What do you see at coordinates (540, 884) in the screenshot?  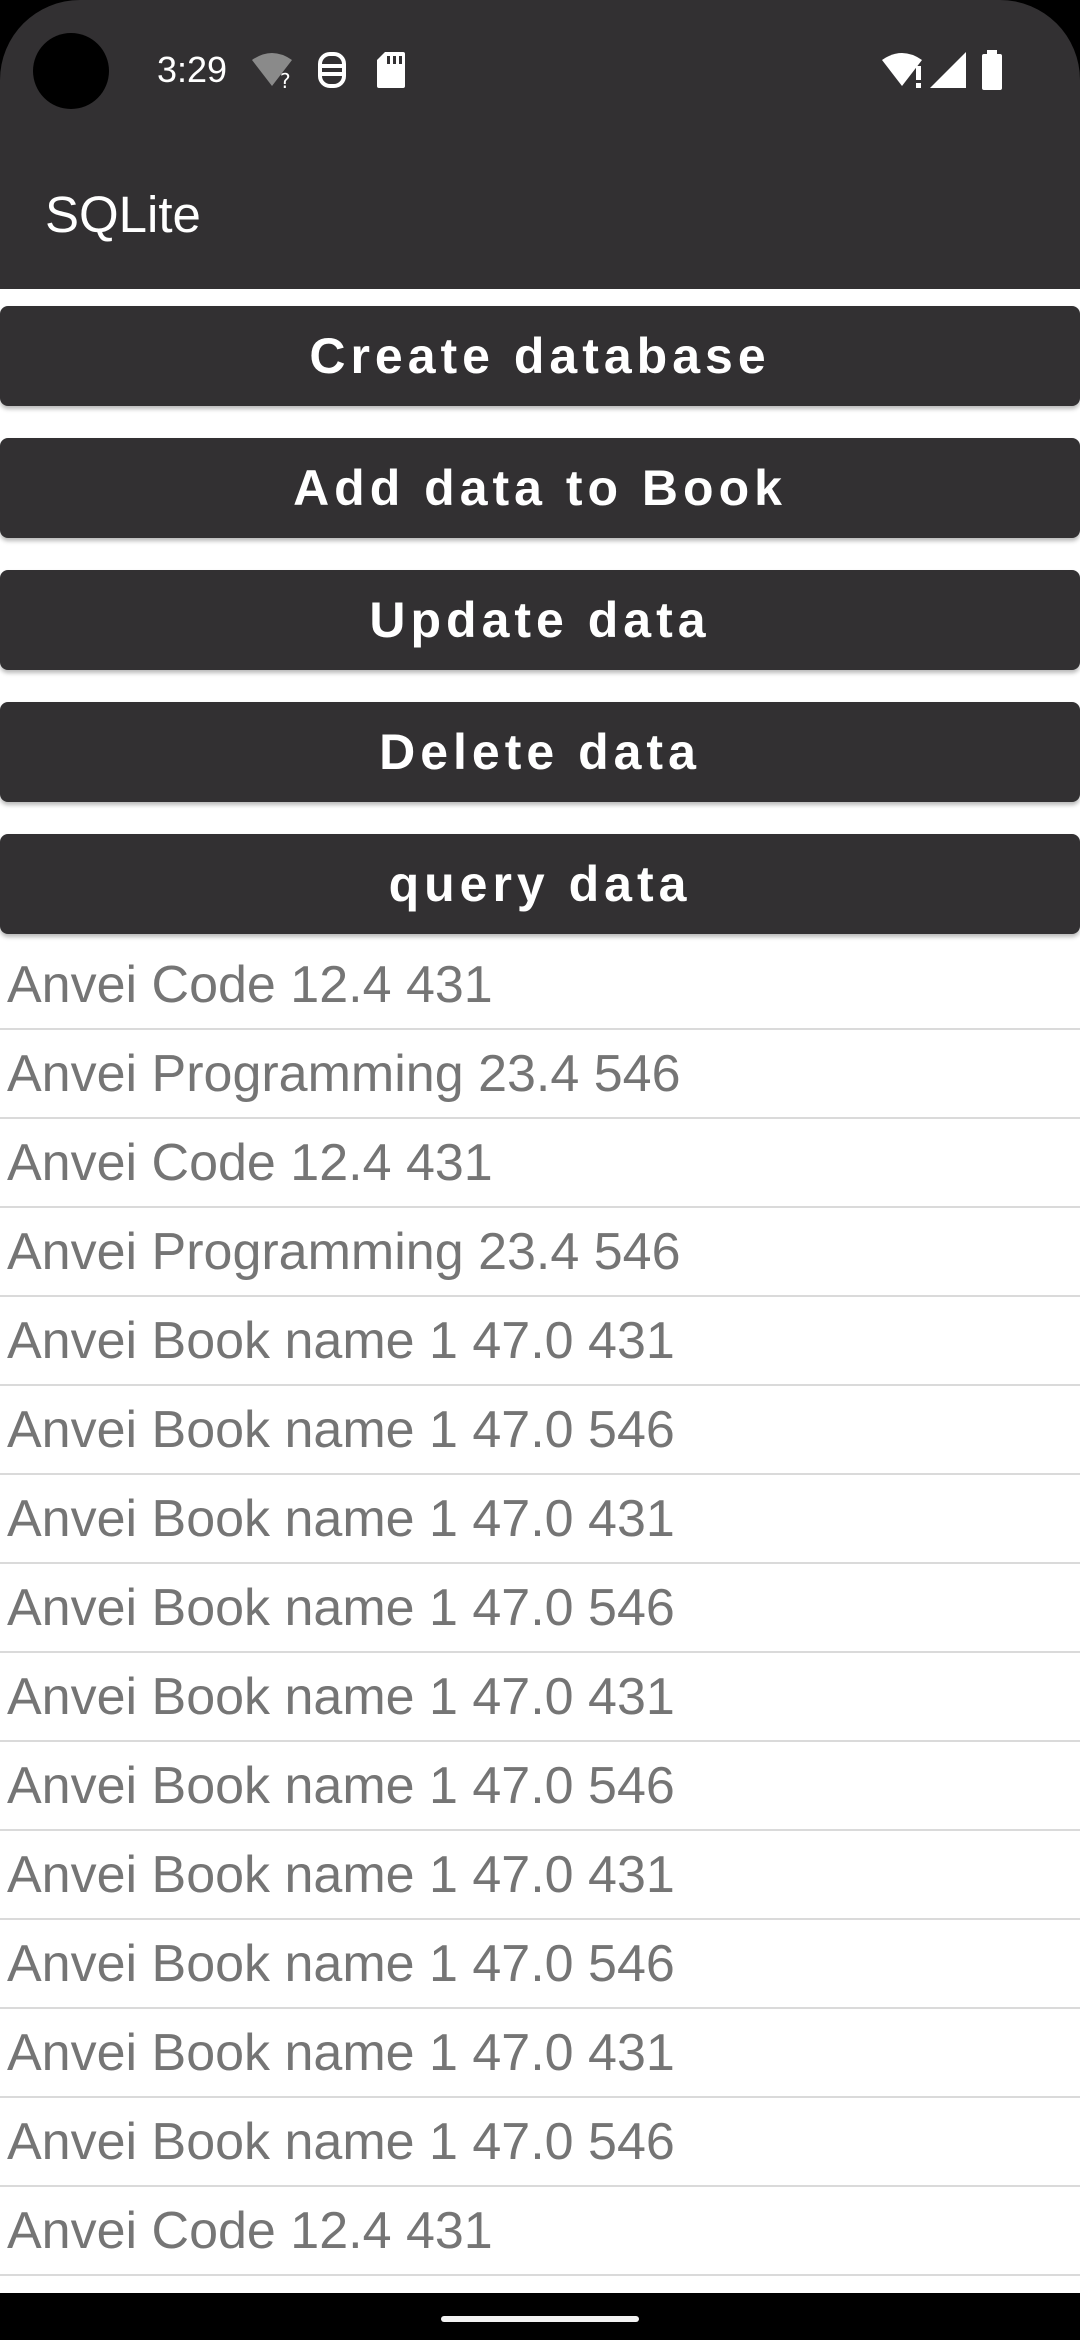 I see `query-data-button: query data` at bounding box center [540, 884].